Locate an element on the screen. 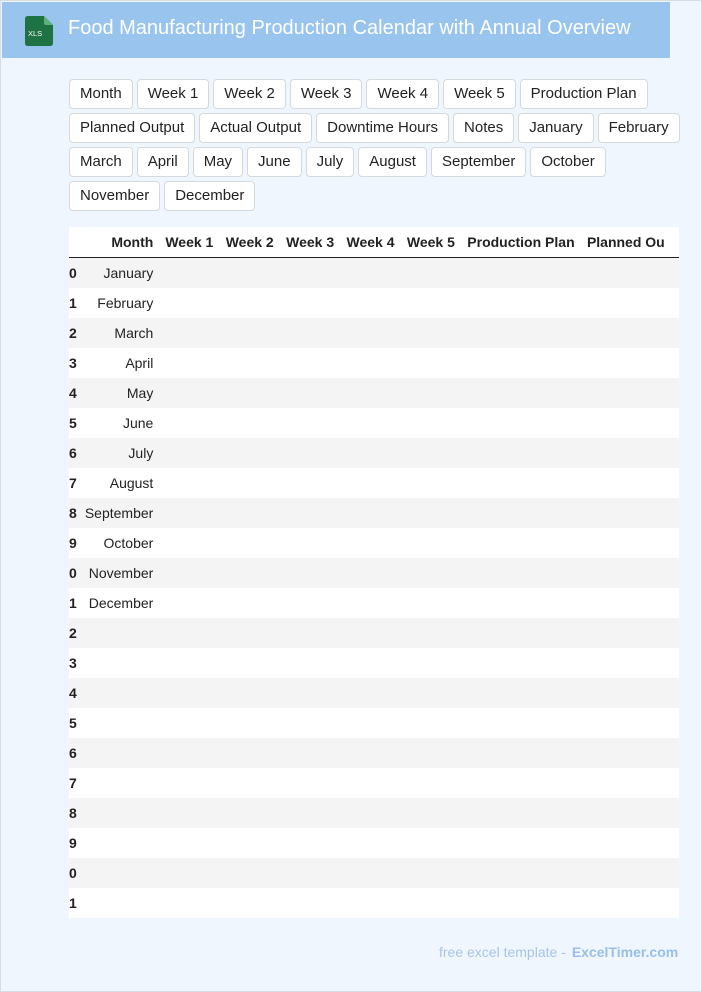 Image resolution: width=702 pixels, height=992 pixels. month-cell: September is located at coordinates (118, 513).